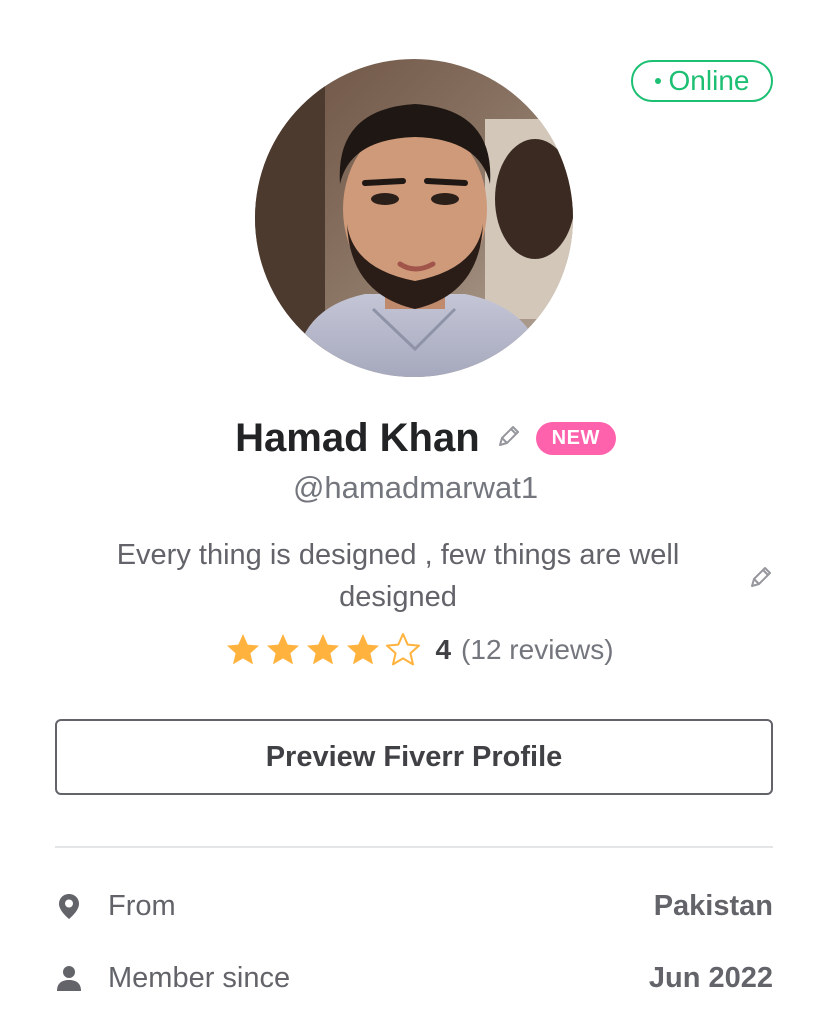 The height and width of the screenshot is (1031, 831). Describe the element at coordinates (443, 649) in the screenshot. I see `rating-value: 4` at that location.